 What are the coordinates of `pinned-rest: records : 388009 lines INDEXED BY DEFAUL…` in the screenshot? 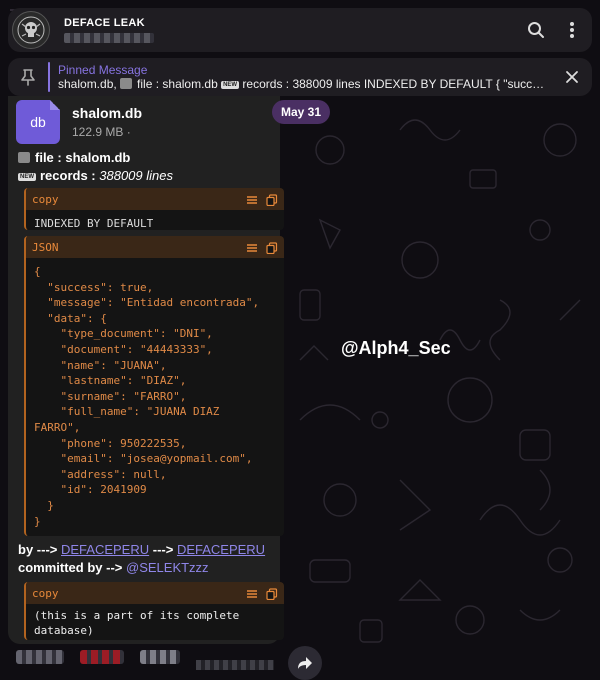 It's located at (393, 84).